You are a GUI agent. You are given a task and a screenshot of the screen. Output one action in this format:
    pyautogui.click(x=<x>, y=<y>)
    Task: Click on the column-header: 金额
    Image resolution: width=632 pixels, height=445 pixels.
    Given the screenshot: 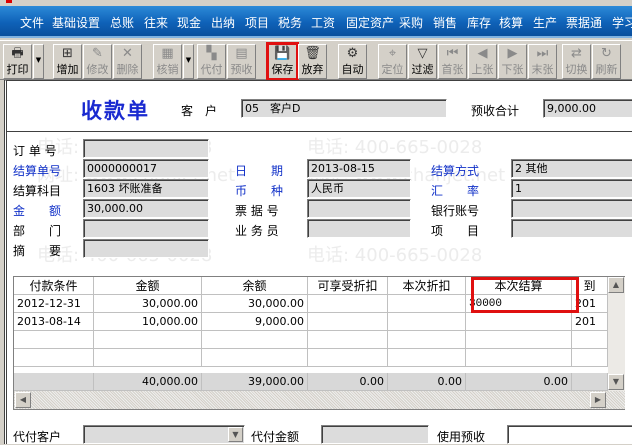 What is the action you would take?
    pyautogui.click(x=148, y=286)
    